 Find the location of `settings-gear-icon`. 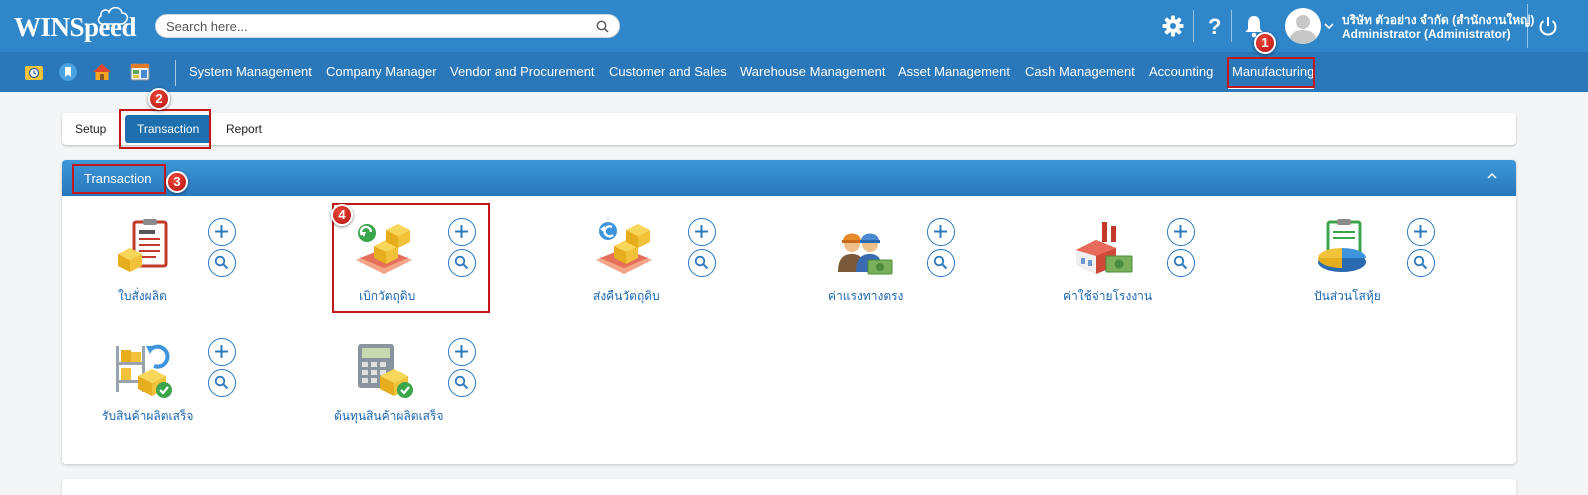

settings-gear-icon is located at coordinates (1173, 26).